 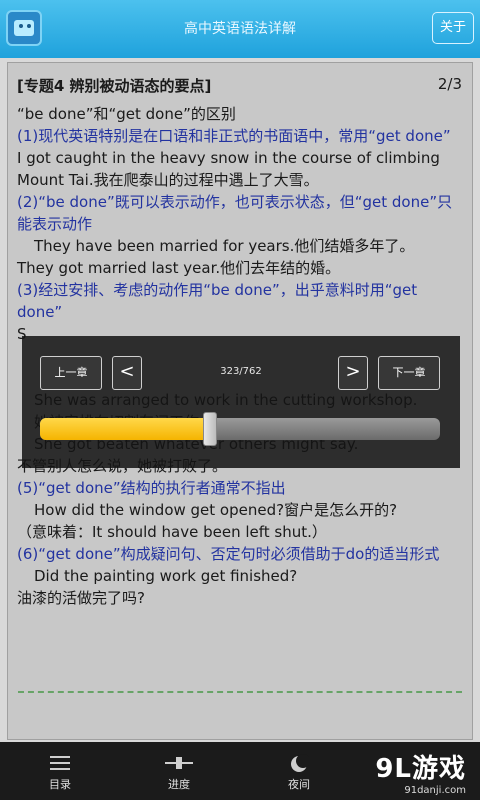 I want to click on nav-night-label: 夜间, so click(x=299, y=784).